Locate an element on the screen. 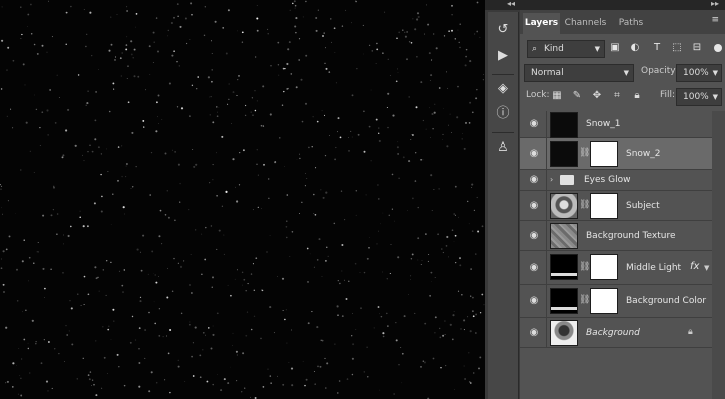 Image resolution: width=725 pixels, height=399 pixels. chevron-right-icon: › is located at coordinates (551, 179).